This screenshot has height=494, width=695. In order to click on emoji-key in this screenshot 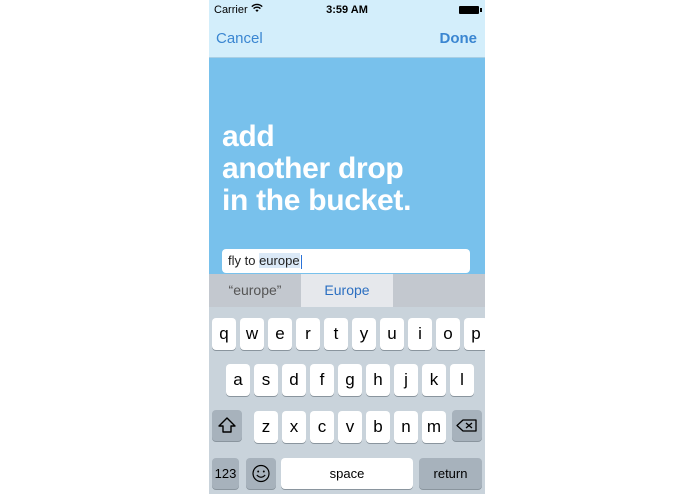, I will do `click(261, 473)`.